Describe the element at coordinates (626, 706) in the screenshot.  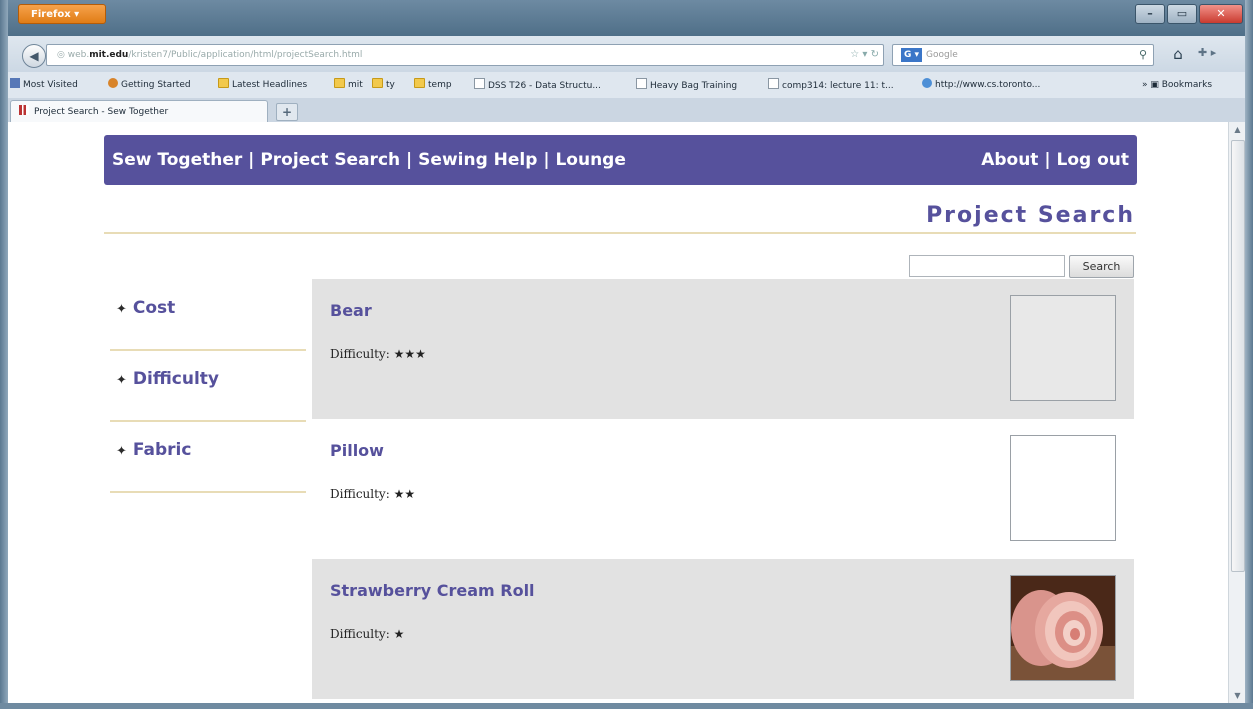
I see `window-bottom-border` at that location.